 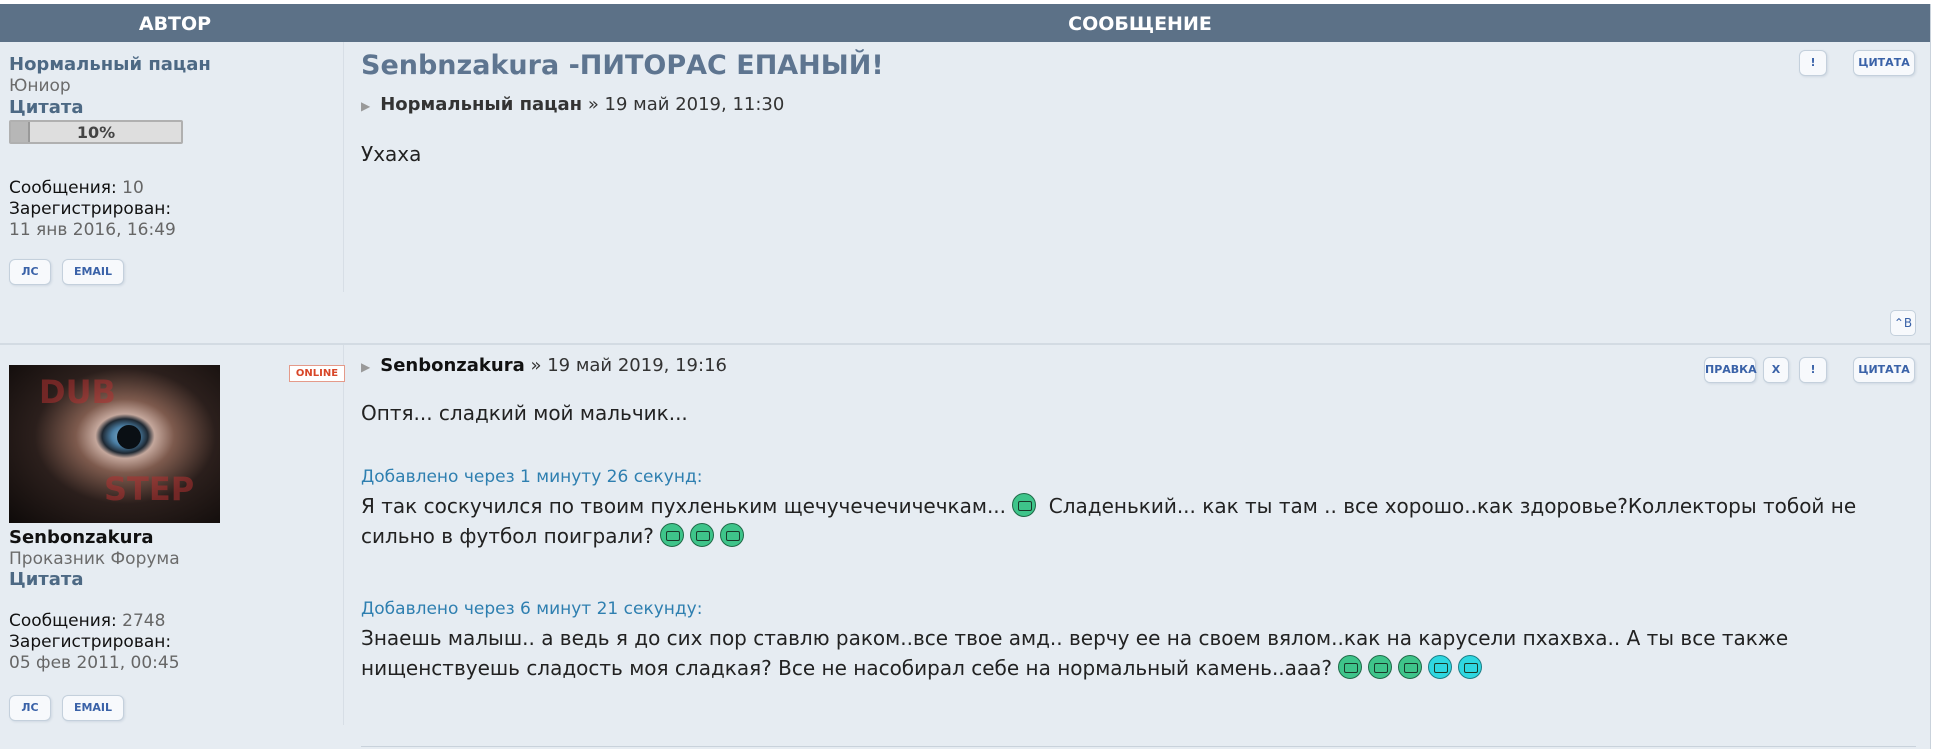 What do you see at coordinates (144, 621) in the screenshot?
I see `messages-value: 2748` at bounding box center [144, 621].